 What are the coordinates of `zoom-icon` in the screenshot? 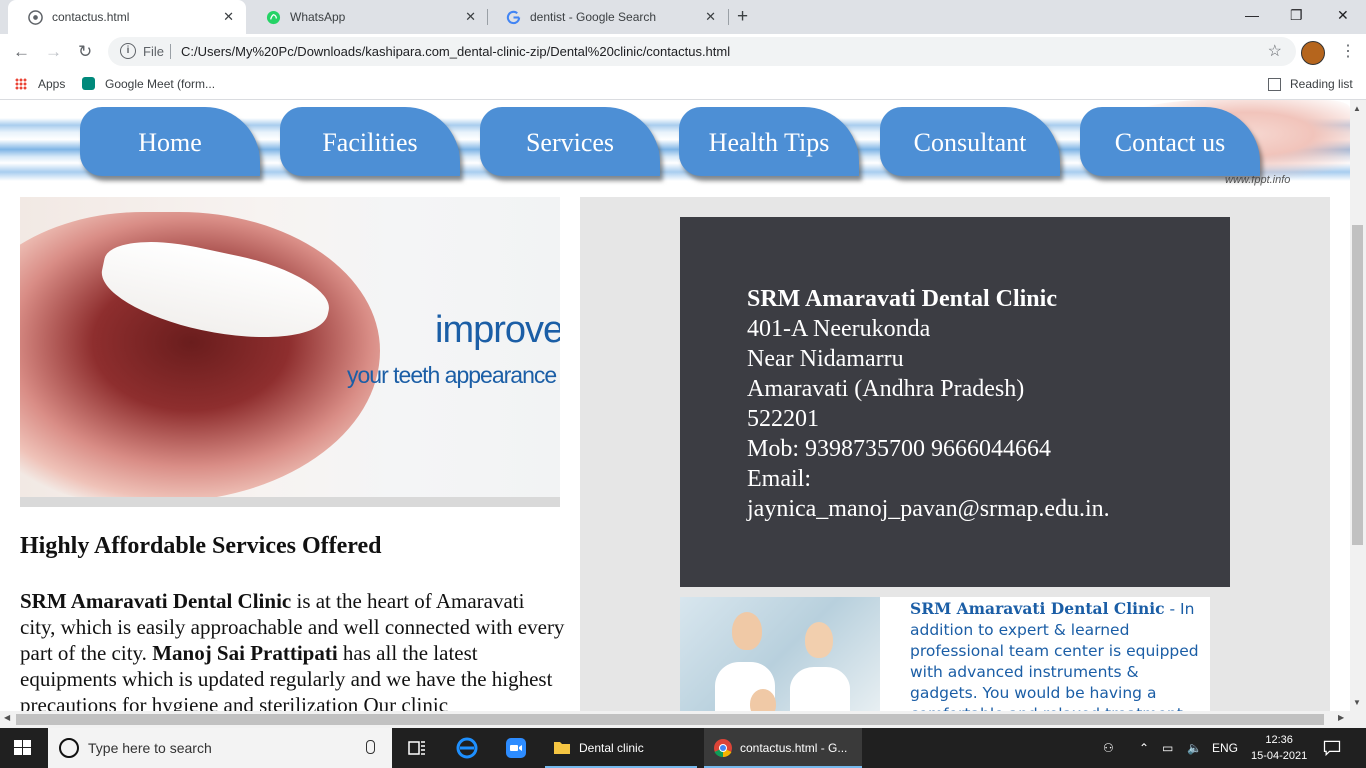 It's located at (516, 748).